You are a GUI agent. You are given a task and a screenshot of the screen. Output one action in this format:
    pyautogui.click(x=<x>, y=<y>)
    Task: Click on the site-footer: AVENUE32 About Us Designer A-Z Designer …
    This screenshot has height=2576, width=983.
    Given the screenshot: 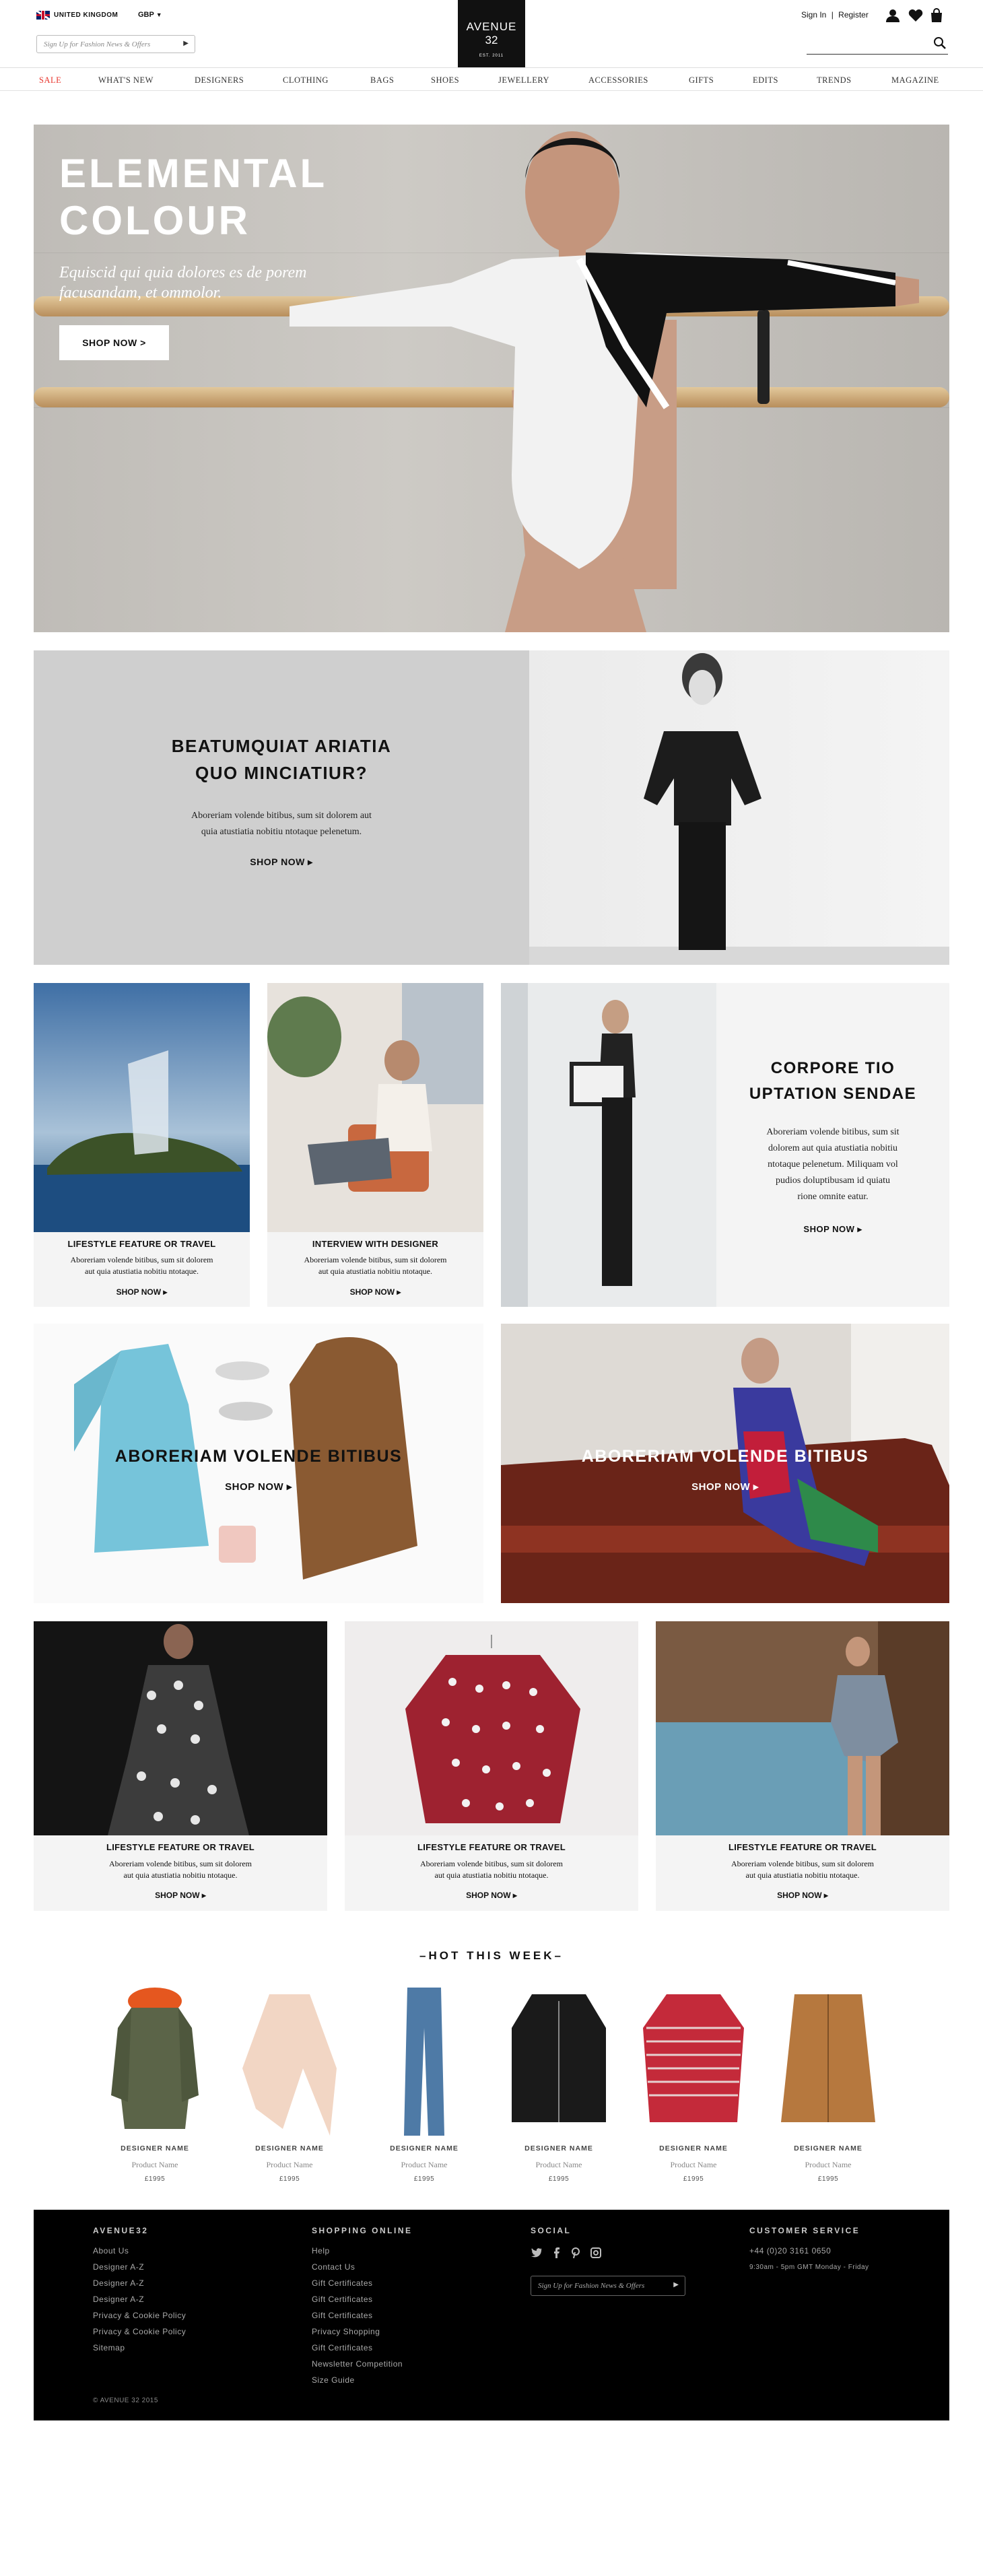 What is the action you would take?
    pyautogui.click(x=491, y=2315)
    